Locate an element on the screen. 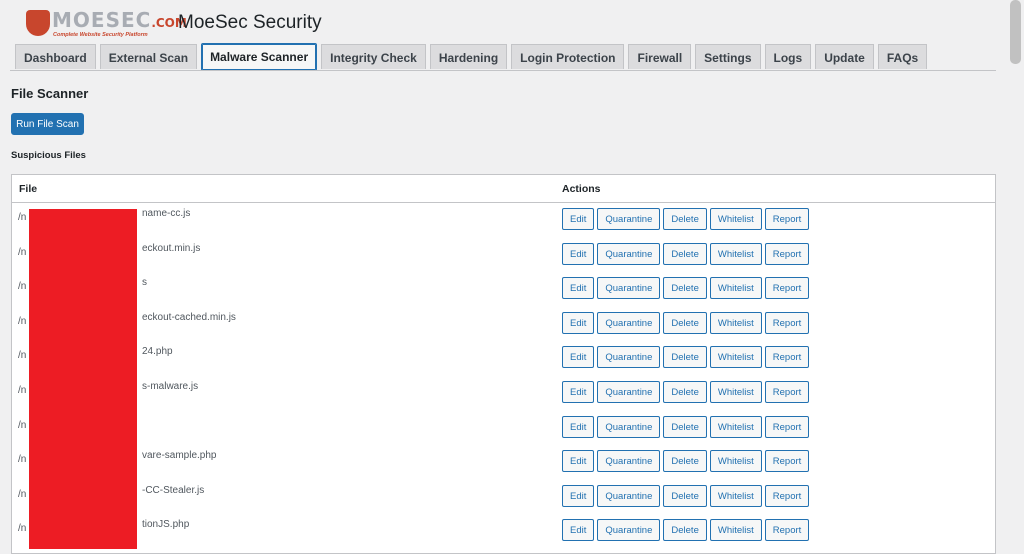 Image resolution: width=1024 pixels, height=554 pixels. file-path-suffix: eckout.min.js is located at coordinates (171, 248).